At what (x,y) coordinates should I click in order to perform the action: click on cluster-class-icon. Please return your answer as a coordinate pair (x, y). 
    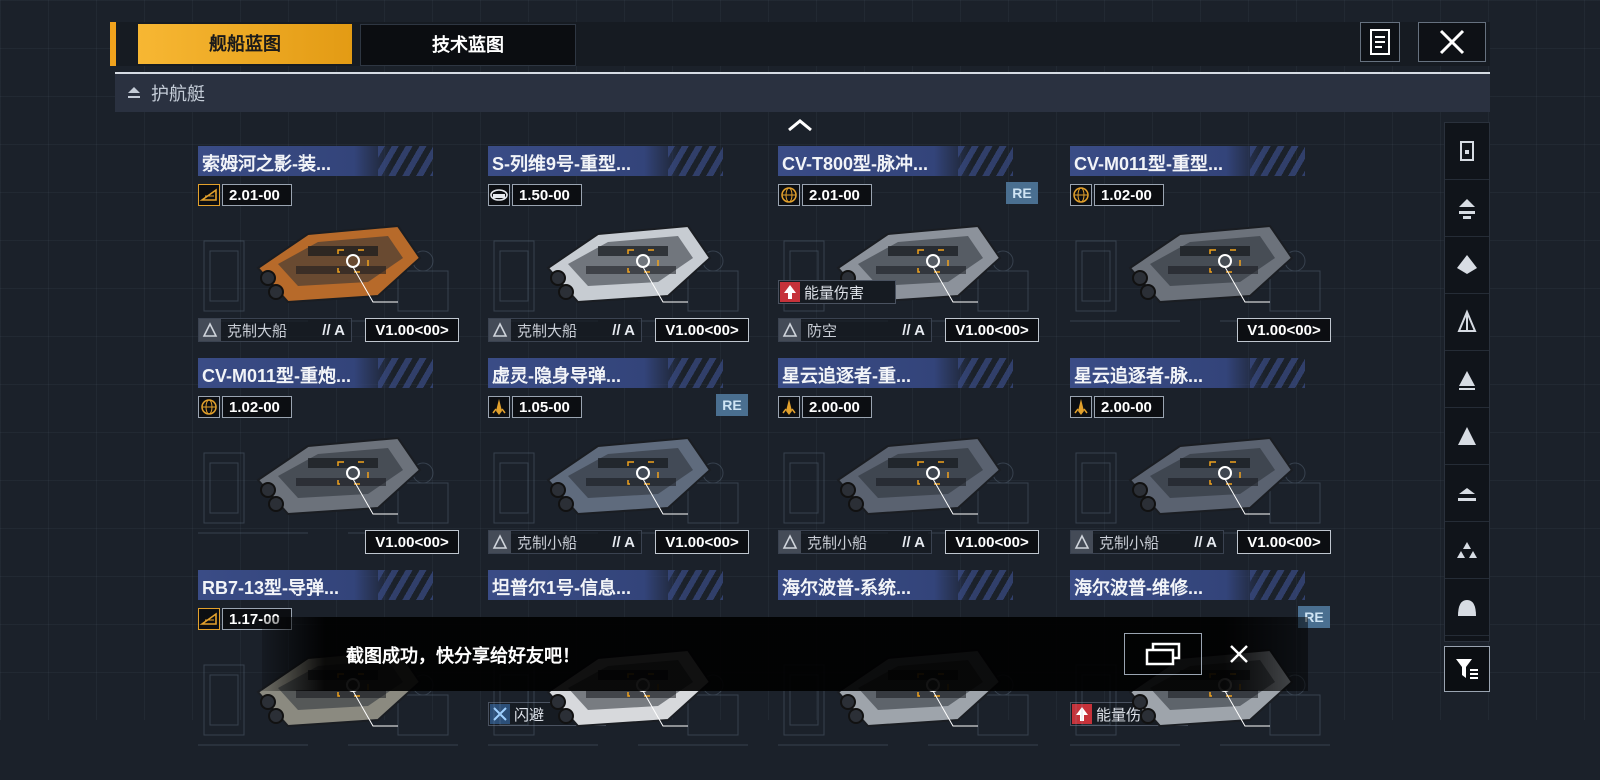
    Looking at the image, I should click on (1467, 550).